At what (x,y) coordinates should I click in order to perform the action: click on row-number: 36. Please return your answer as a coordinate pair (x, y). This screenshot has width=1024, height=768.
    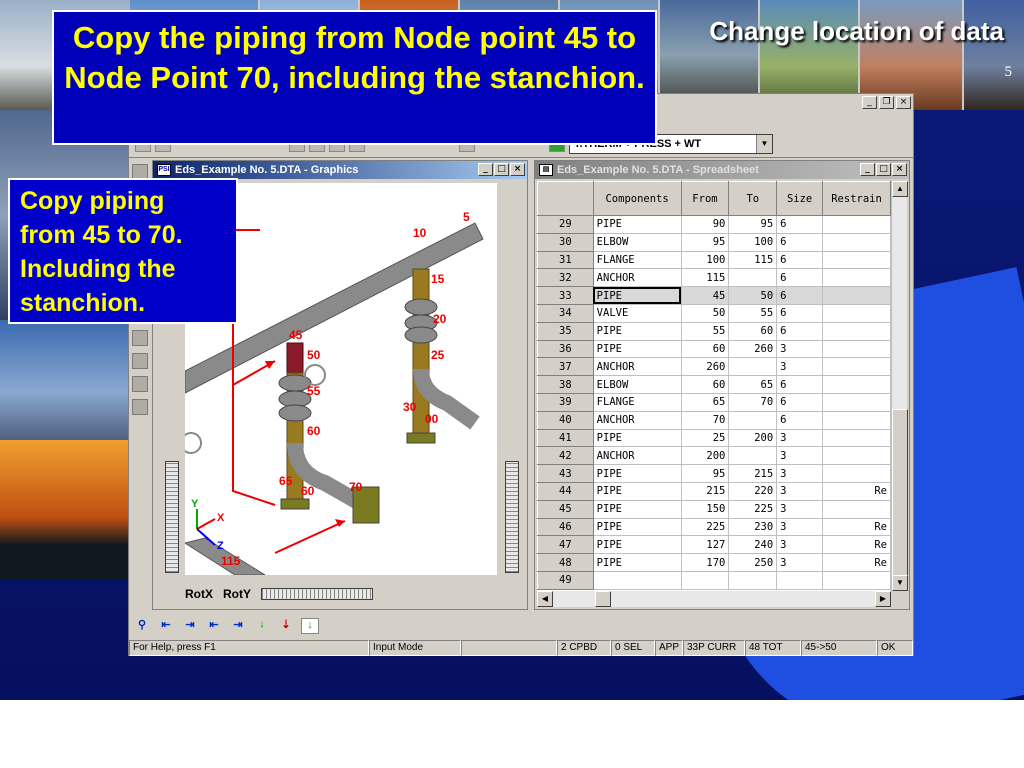
    Looking at the image, I should click on (565, 349).